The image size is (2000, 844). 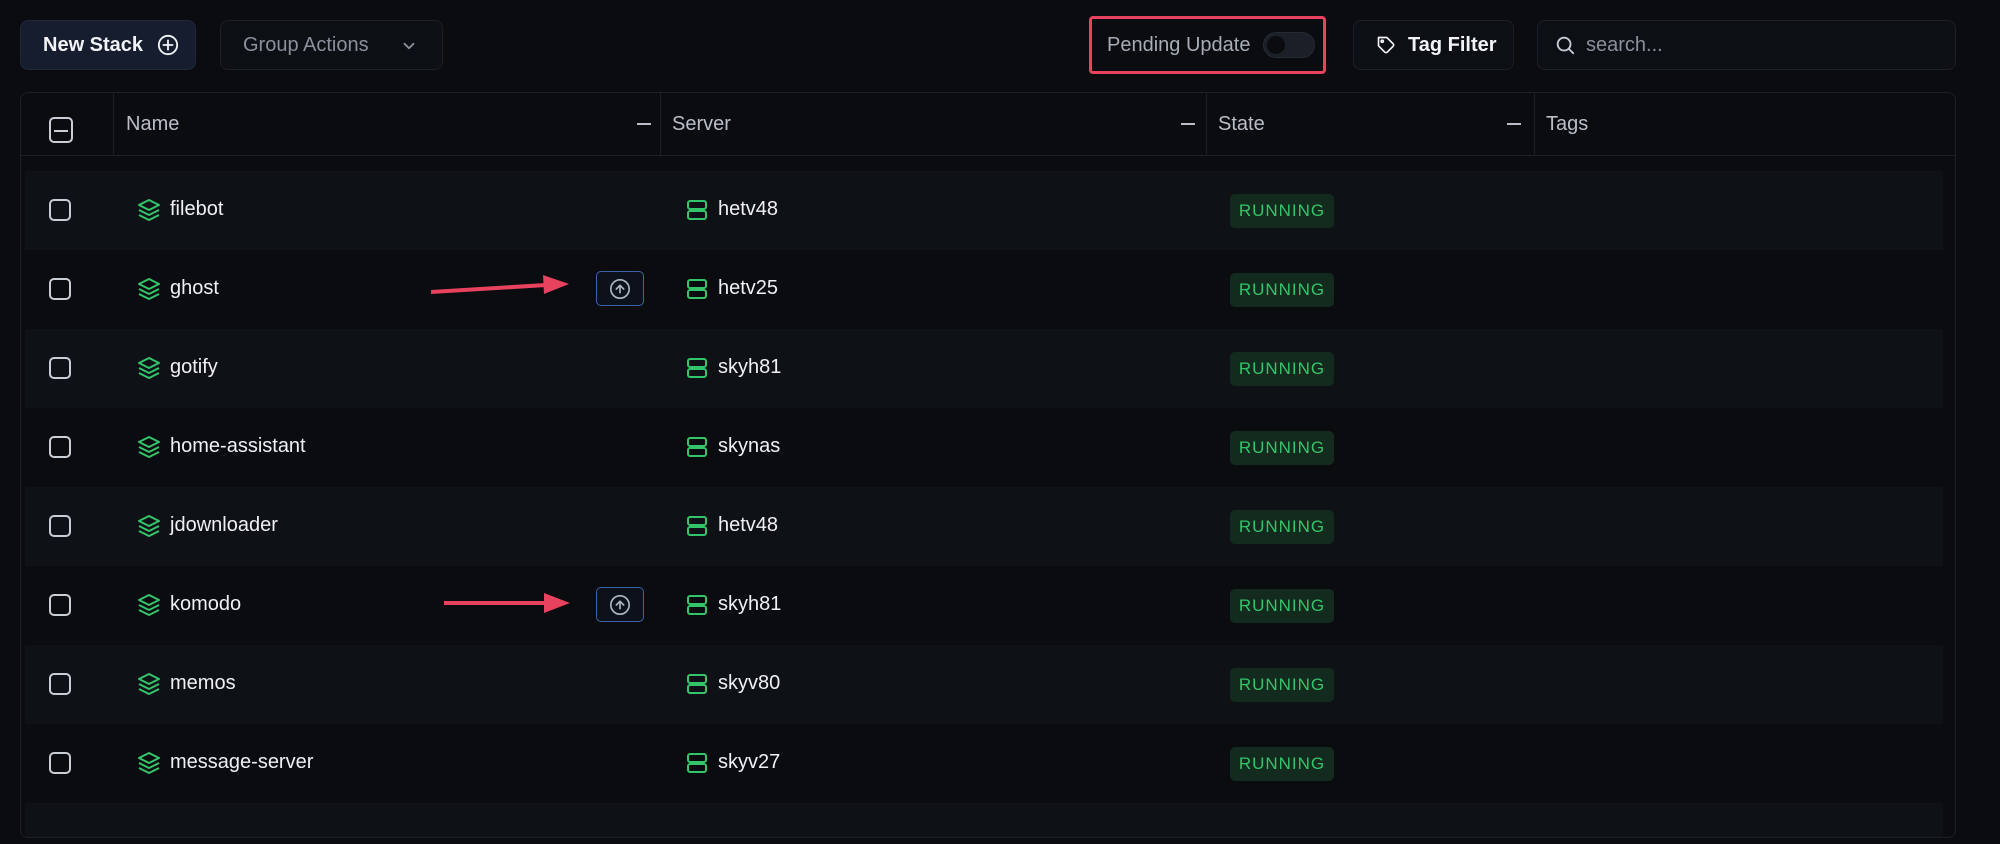 What do you see at coordinates (203, 683) in the screenshot?
I see `stack-name: memos` at bounding box center [203, 683].